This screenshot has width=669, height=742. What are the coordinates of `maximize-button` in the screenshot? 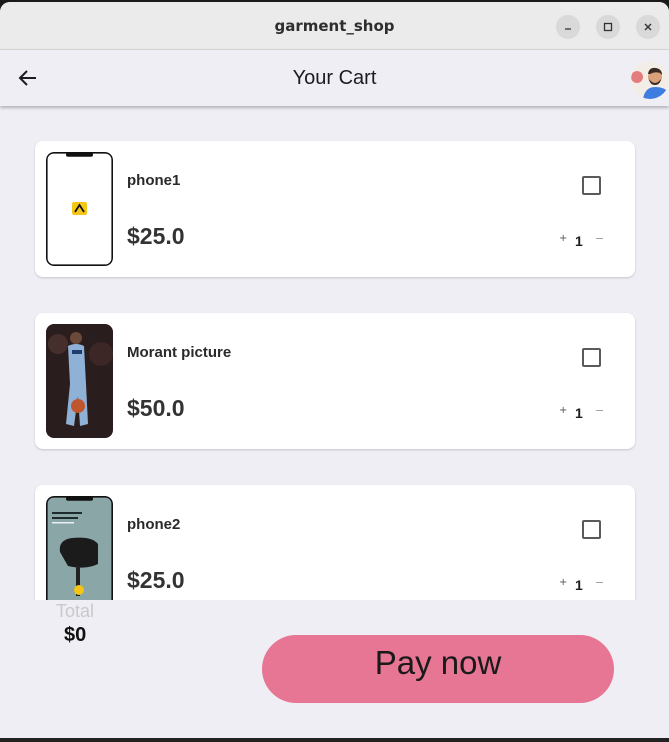 It's located at (608, 27).